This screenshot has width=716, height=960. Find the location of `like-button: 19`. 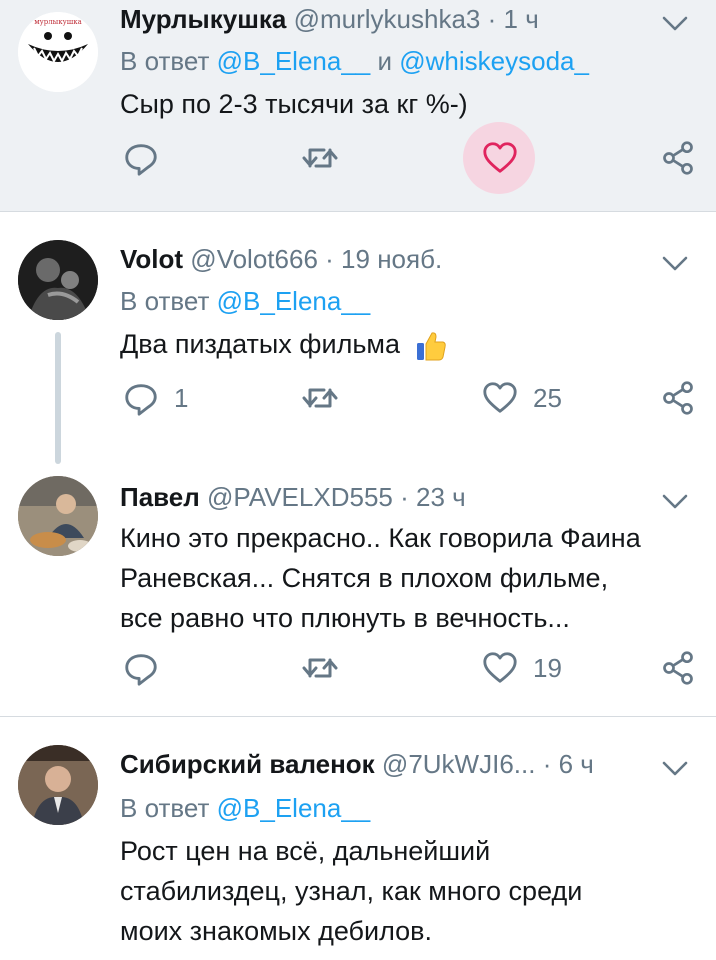

like-button: 19 is located at coordinates (521, 668).